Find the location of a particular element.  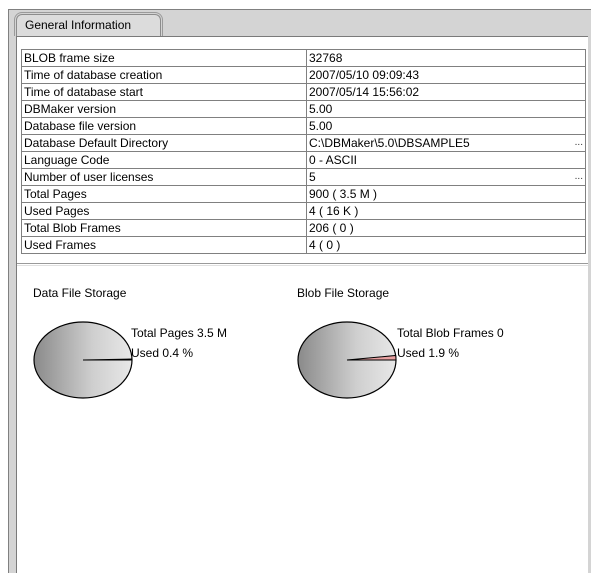

info-key: Used Frames is located at coordinates (164, 245).